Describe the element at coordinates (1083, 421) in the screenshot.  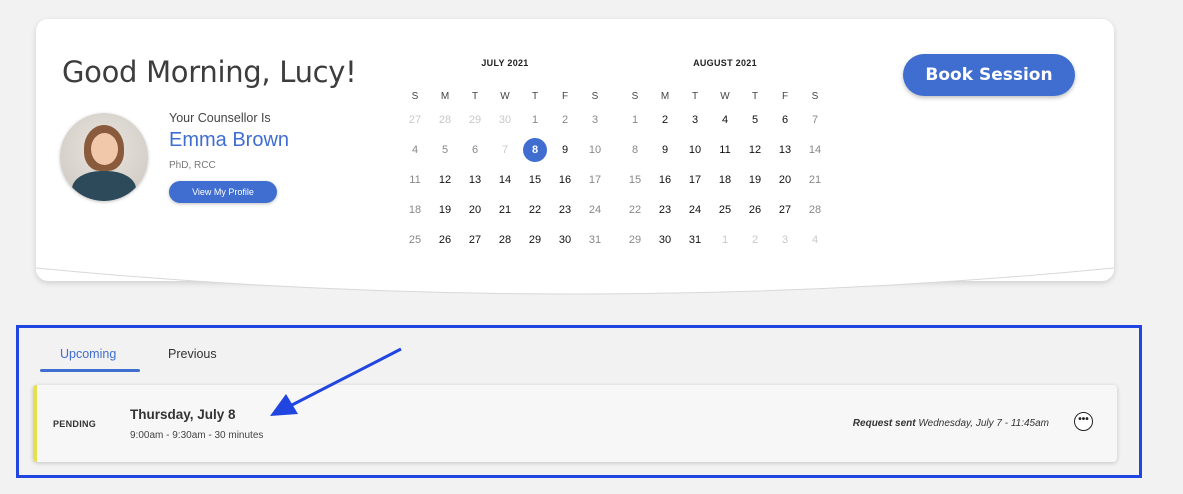
I see `more-icon: •••` at that location.